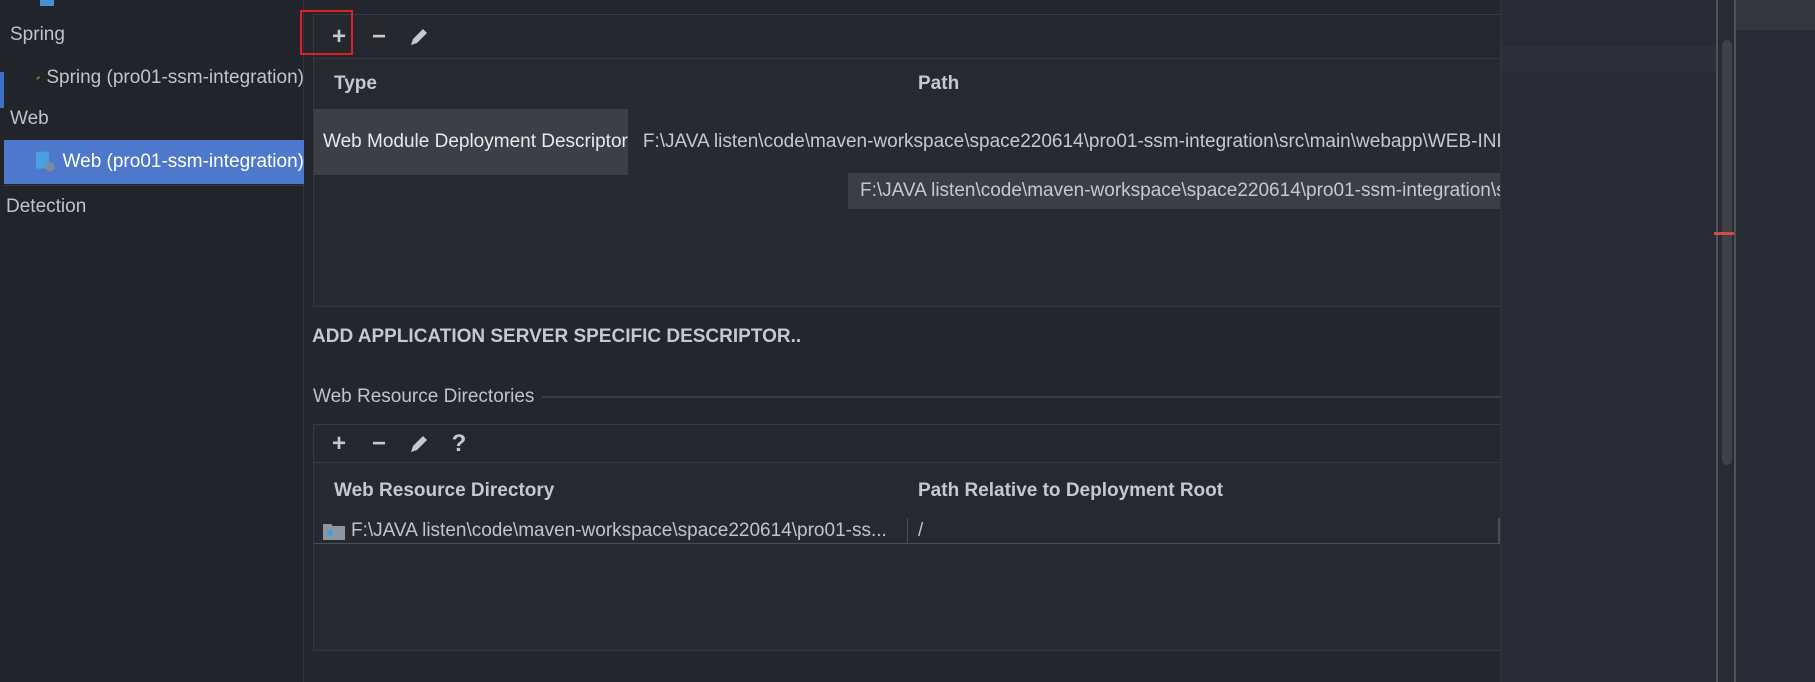 The height and width of the screenshot is (682, 1815). I want to click on sidebar-item-spring: Spring (pro01-ssm-integration), so click(154, 78).